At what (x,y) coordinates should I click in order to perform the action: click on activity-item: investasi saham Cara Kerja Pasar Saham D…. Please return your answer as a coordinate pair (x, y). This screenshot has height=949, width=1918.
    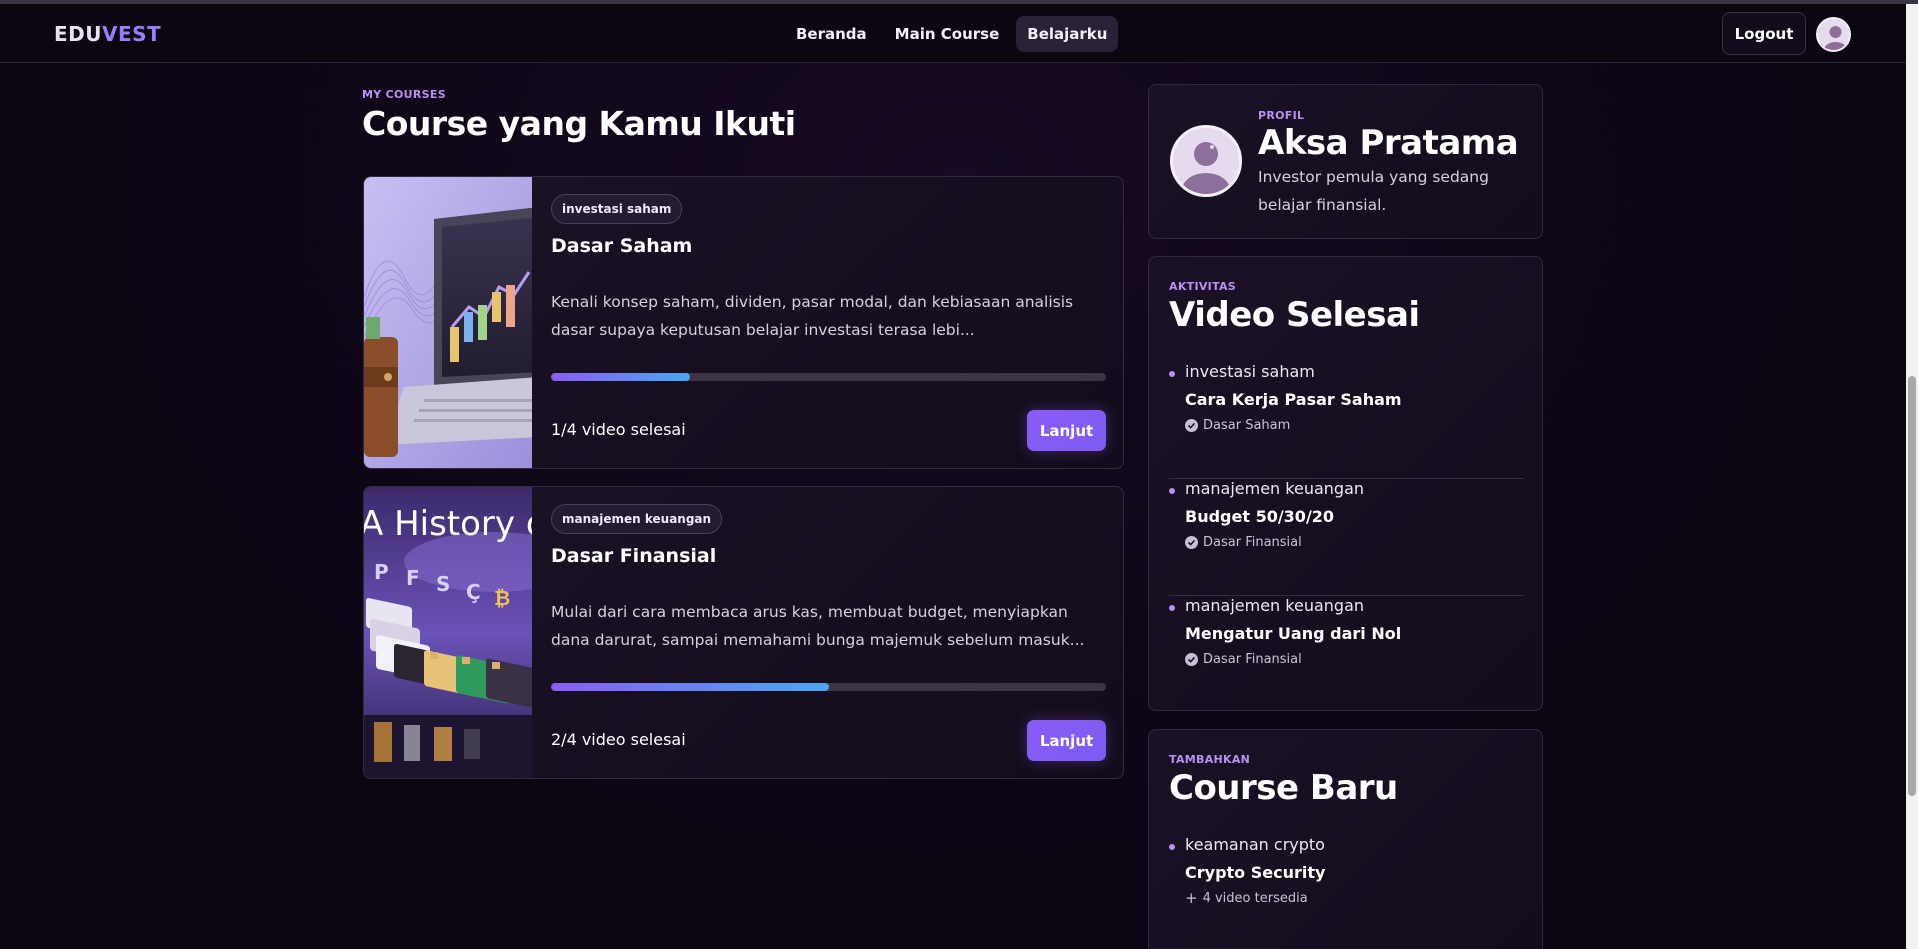
    Looking at the image, I should click on (1346, 420).